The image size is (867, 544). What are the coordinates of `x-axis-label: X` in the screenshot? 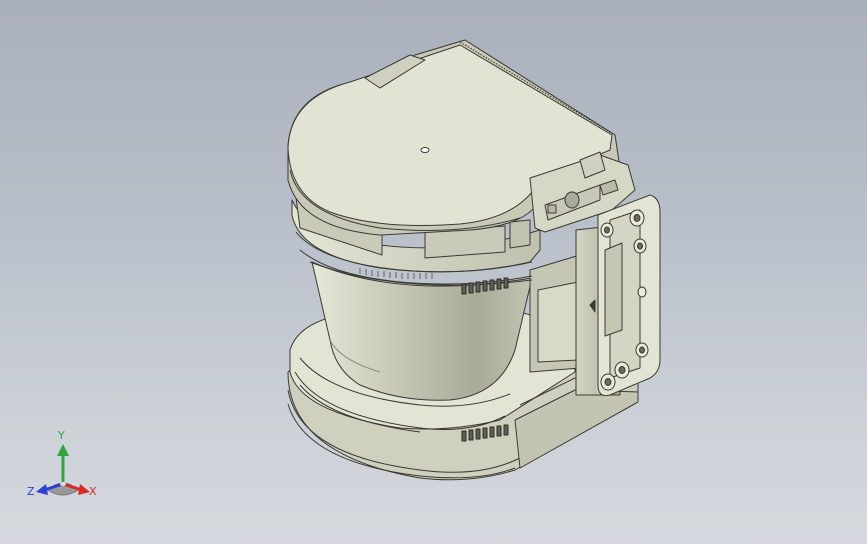 It's located at (93, 491).